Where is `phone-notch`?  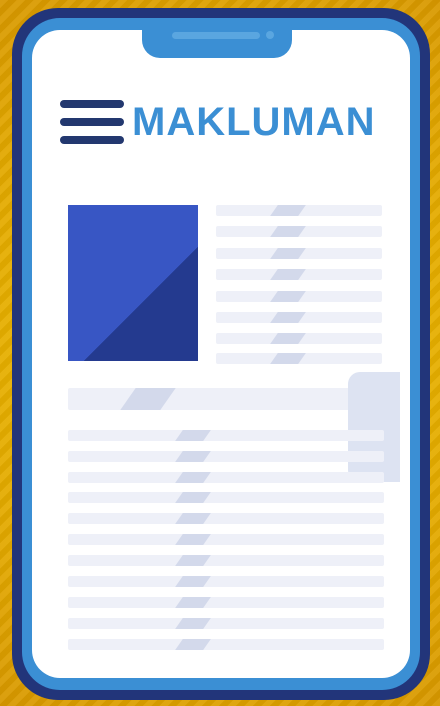
phone-notch is located at coordinates (217, 38).